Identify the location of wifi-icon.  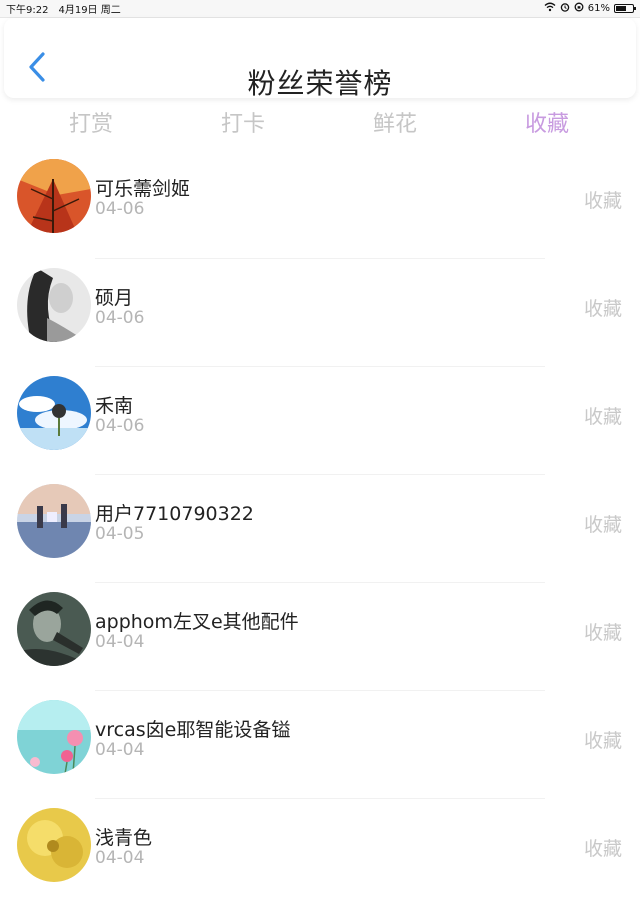
(550, 8).